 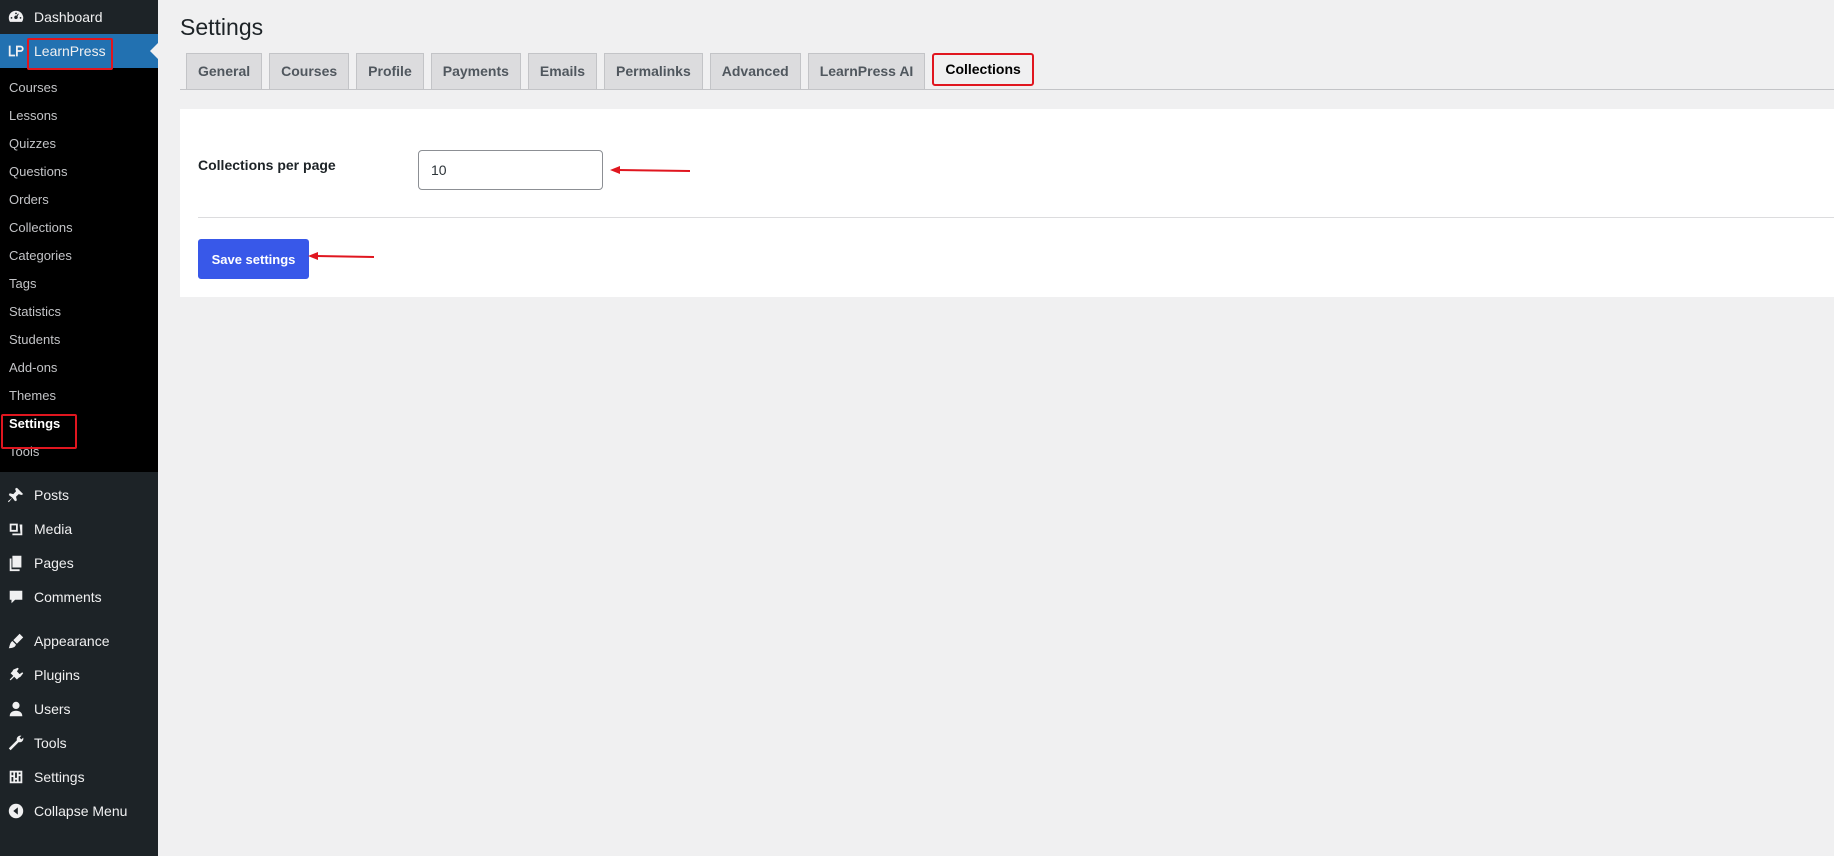 What do you see at coordinates (79, 396) in the screenshot?
I see `submenu-themes: Themes` at bounding box center [79, 396].